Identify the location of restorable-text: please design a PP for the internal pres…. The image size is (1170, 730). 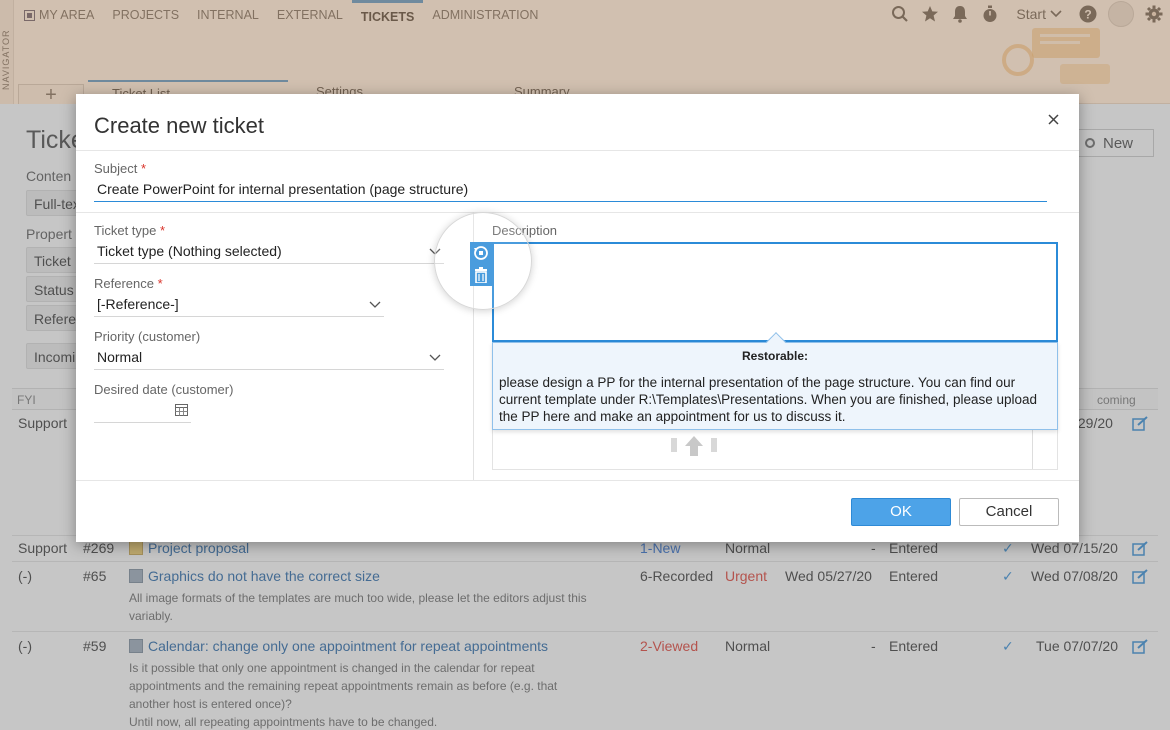
(768, 399).